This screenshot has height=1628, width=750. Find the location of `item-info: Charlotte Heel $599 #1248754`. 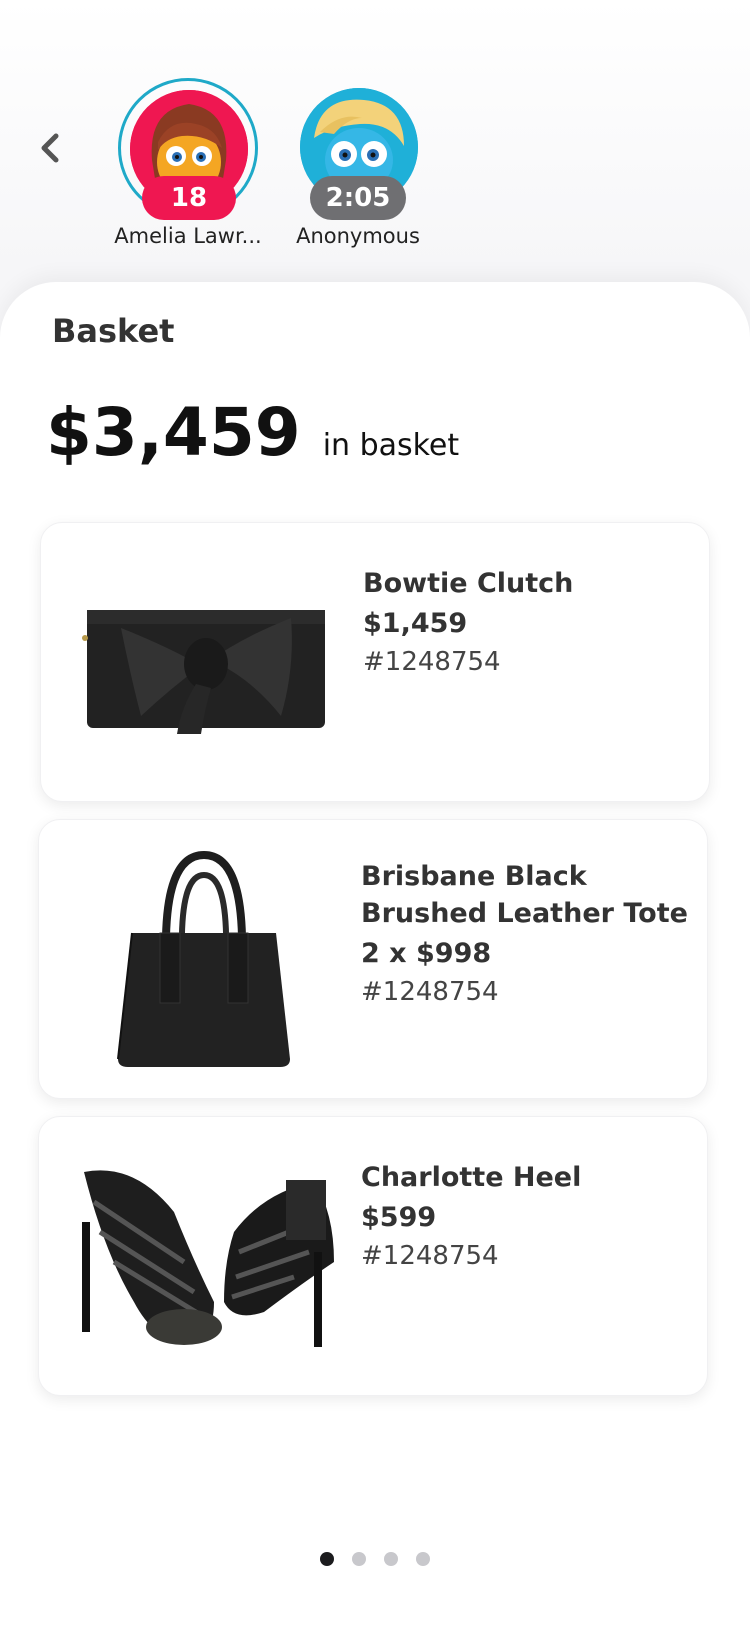

item-info: Charlotte Heel $599 #1248754 is located at coordinates (526, 1215).